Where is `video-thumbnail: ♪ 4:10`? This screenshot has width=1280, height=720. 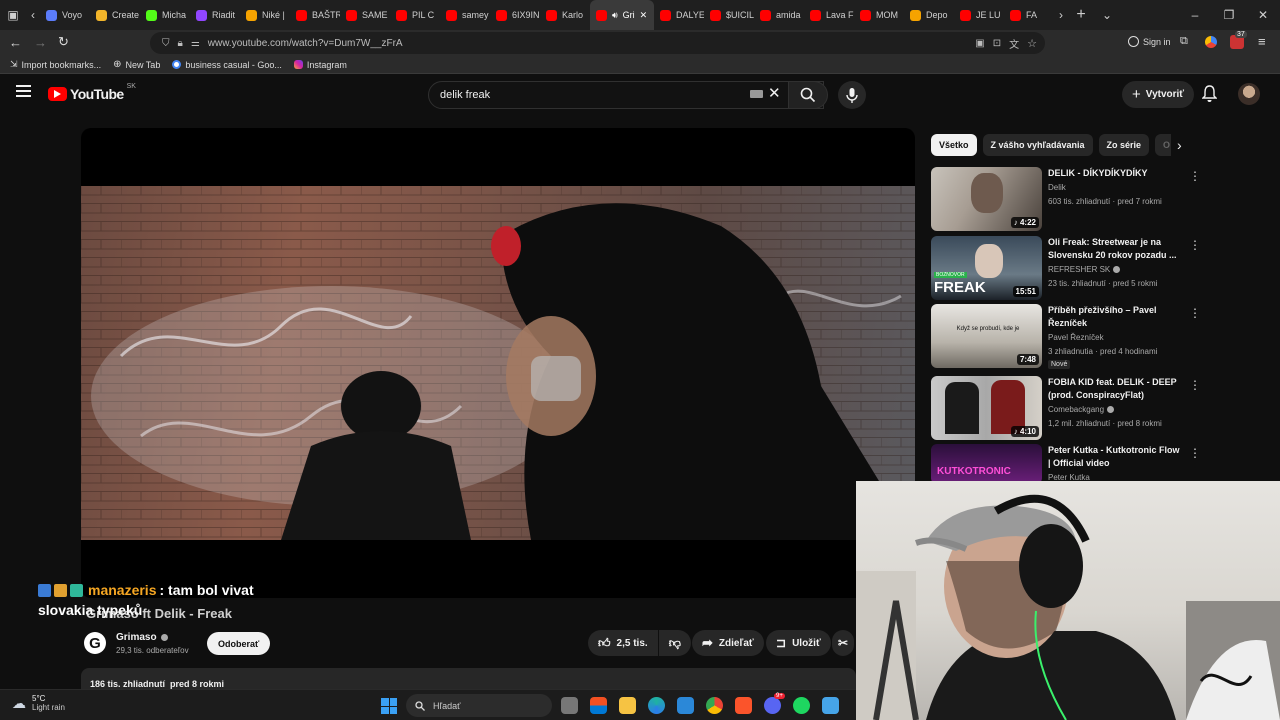 video-thumbnail: ♪ 4:10 is located at coordinates (986, 408).